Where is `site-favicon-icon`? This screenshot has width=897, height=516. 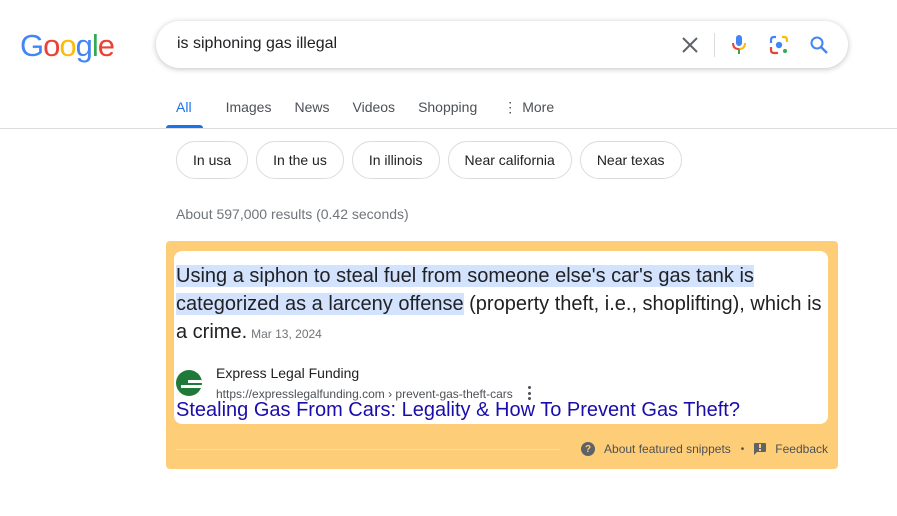 site-favicon-icon is located at coordinates (189, 383).